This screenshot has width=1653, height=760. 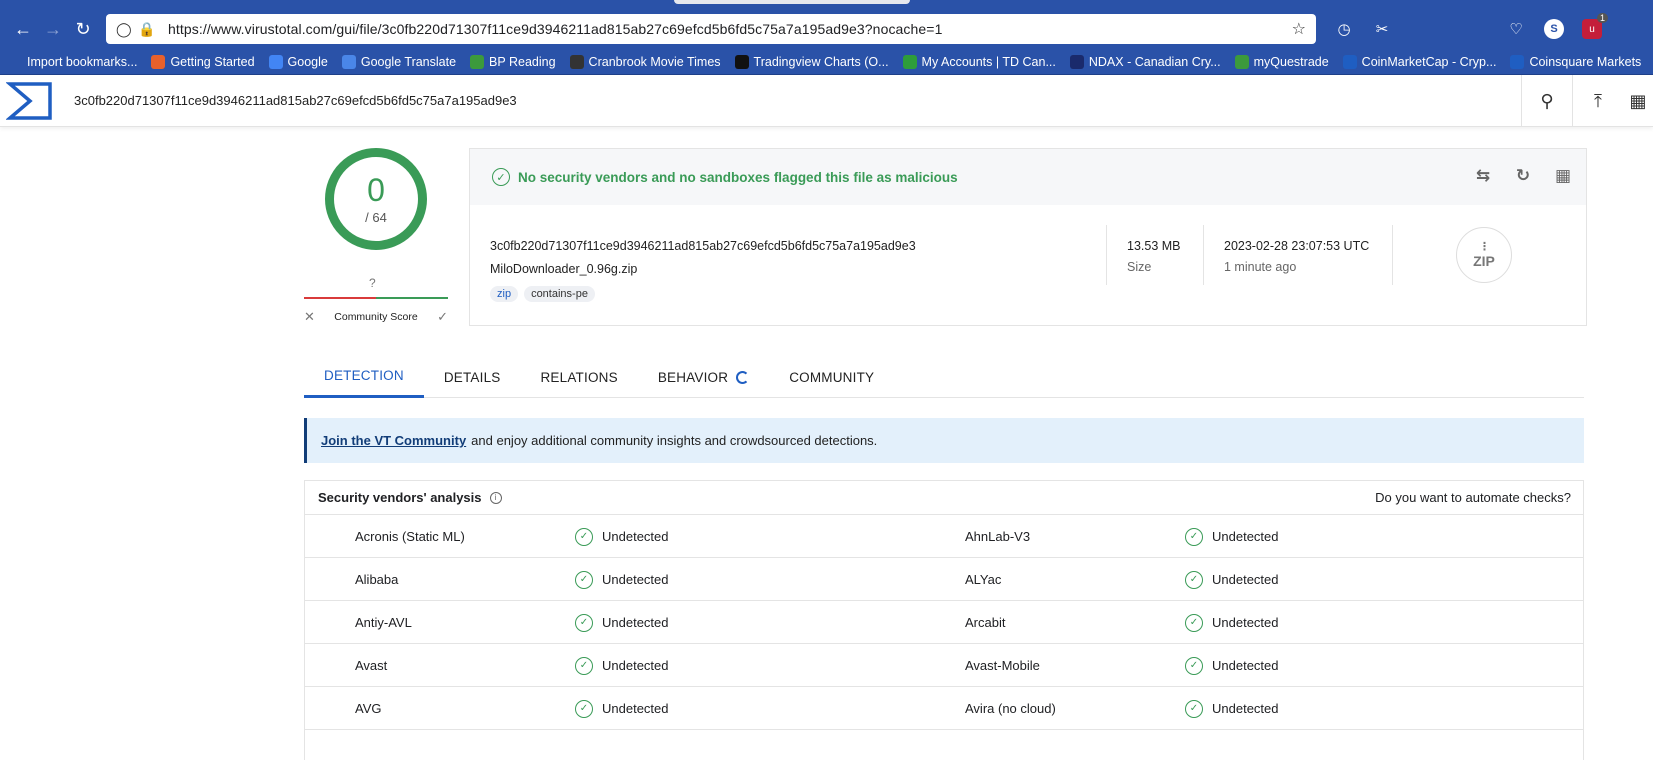 I want to click on vote-malicious-icon: ✕, so click(x=309, y=317).